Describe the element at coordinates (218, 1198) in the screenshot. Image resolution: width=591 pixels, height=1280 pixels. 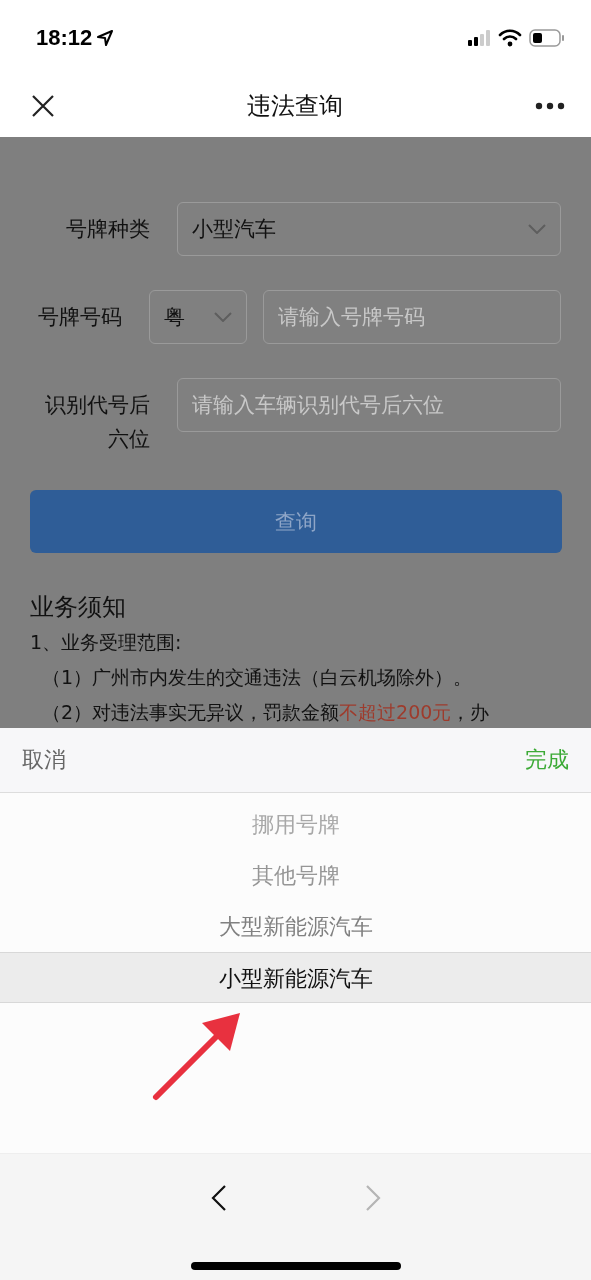
I see `back-icon` at that location.